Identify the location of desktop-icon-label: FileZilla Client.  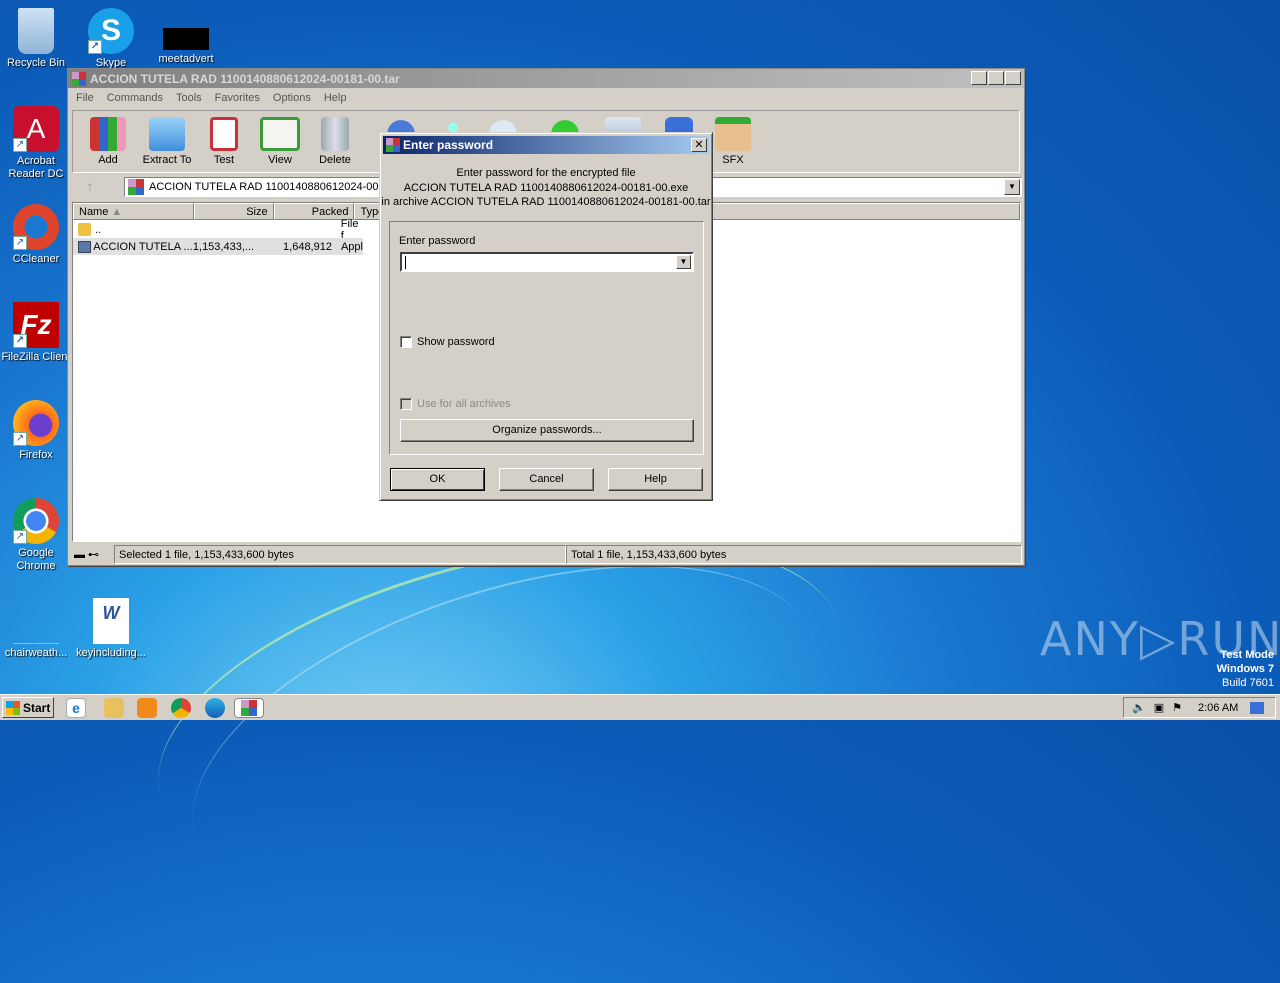
(36, 357).